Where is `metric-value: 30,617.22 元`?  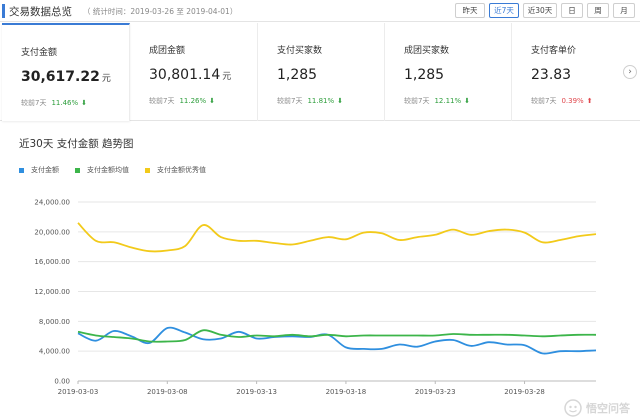
metric-value: 30,617.22 元 is located at coordinates (66, 77).